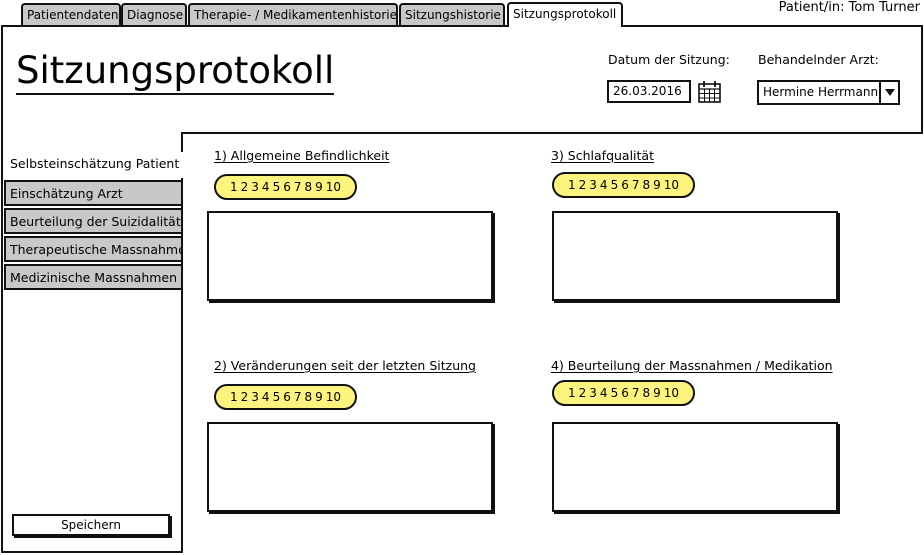 Image resolution: width=924 pixels, height=555 pixels. I want to click on save-button: Speichern, so click(91, 525).